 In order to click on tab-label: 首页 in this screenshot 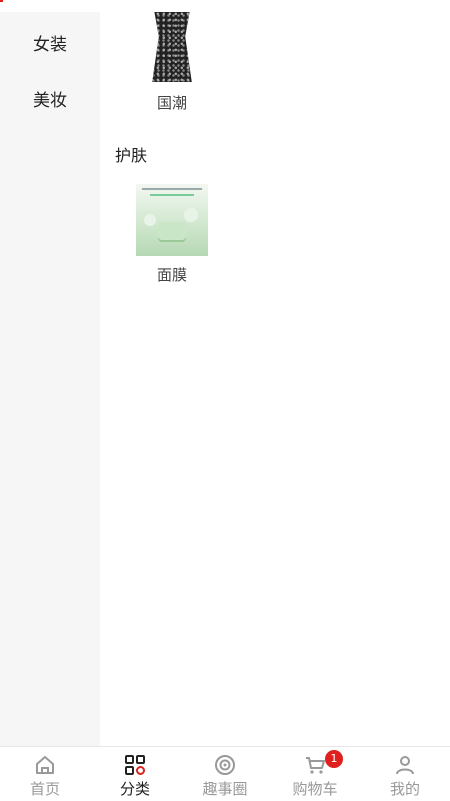, I will do `click(44, 789)`.